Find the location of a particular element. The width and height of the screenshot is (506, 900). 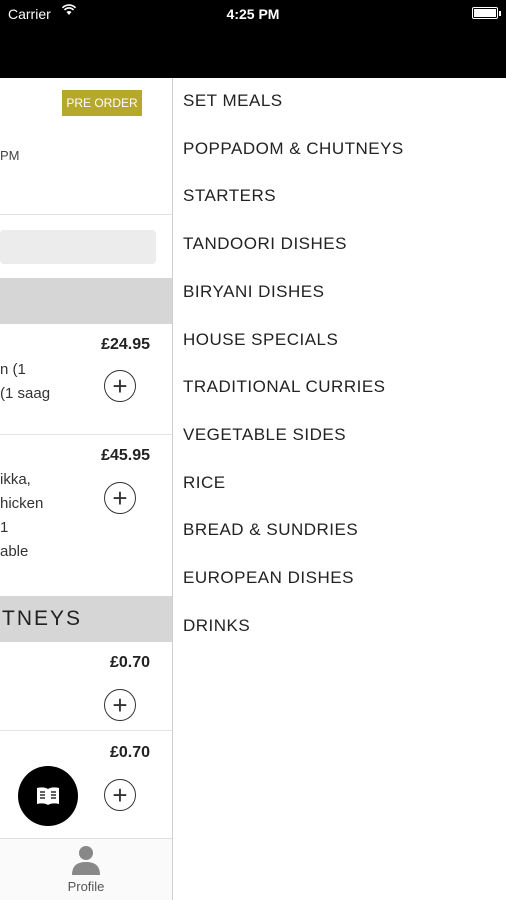

tab-bar: Profile is located at coordinates (86, 869).